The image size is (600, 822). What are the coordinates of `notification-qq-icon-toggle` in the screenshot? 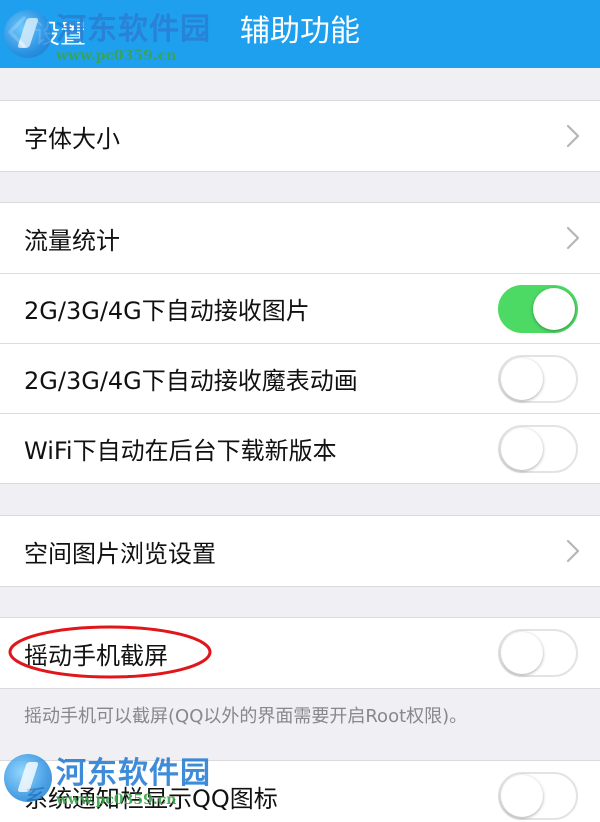 It's located at (538, 796).